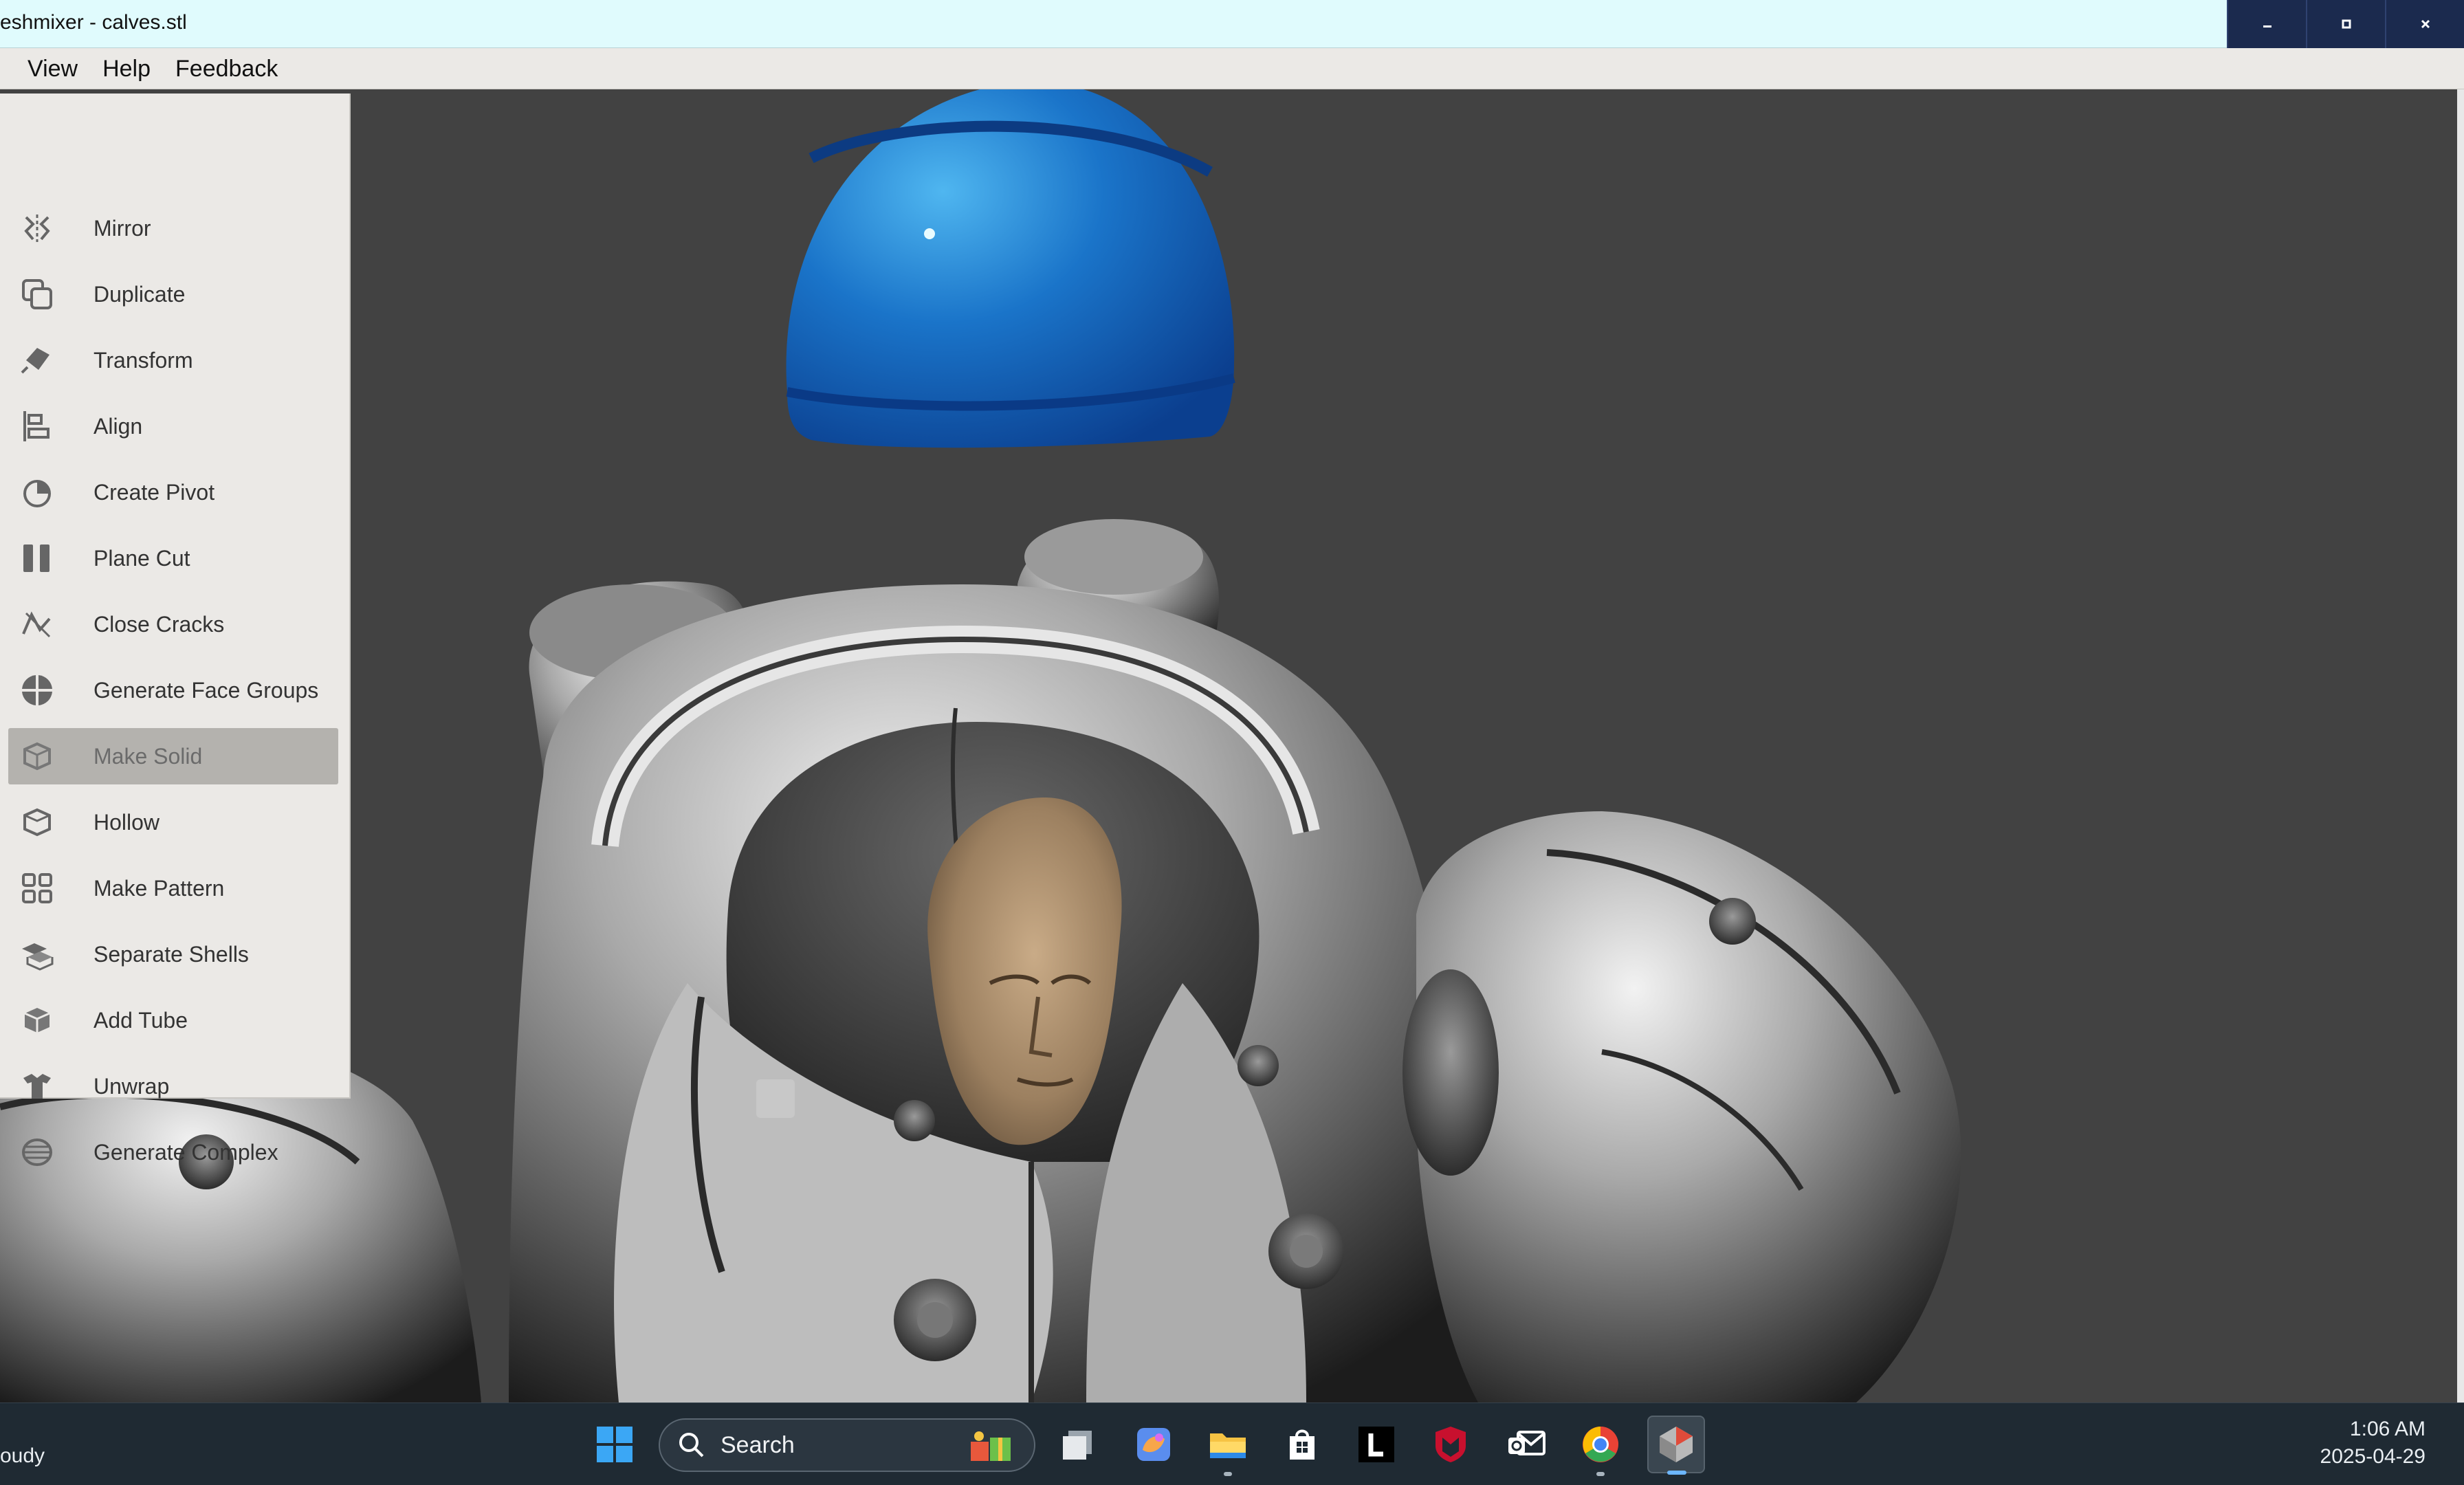  I want to click on minimize-icon, so click(2267, 26).